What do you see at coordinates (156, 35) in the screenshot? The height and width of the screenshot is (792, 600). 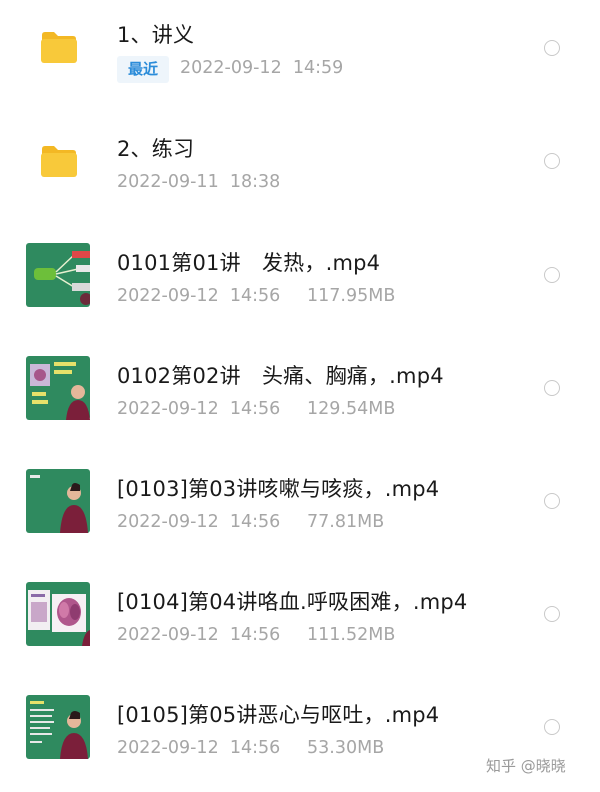 I see `file-name: 1、讲义` at bounding box center [156, 35].